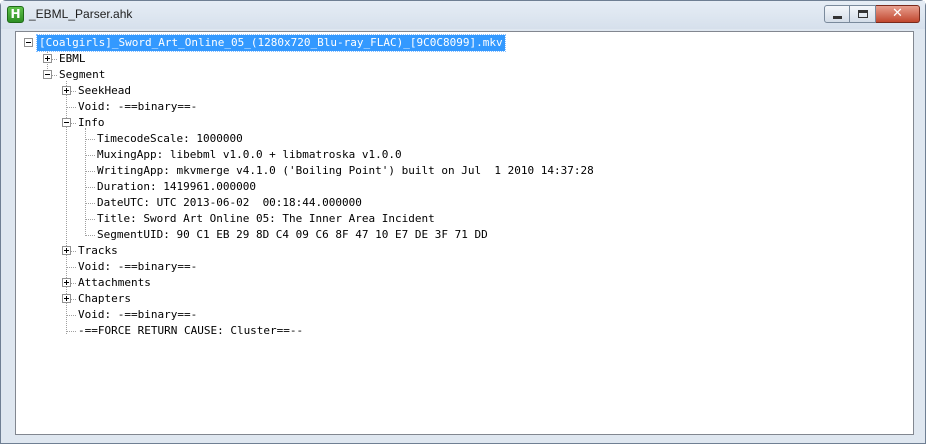 Image resolution: width=926 pixels, height=444 pixels. What do you see at coordinates (114, 283) in the screenshot?
I see `tree-node-attachments: Attachments` at bounding box center [114, 283].